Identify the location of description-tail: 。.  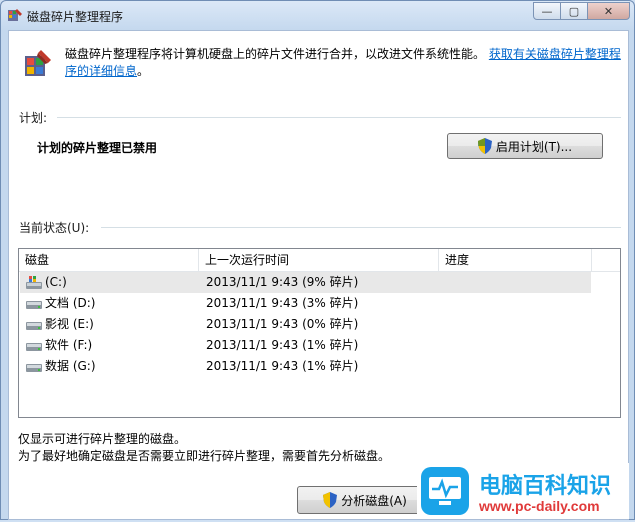
(143, 71).